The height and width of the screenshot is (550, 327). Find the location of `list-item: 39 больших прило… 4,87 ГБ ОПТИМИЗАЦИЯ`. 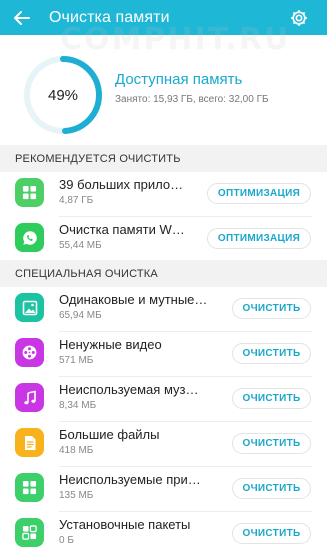

list-item: 39 больших прило… 4,87 ГБ ОПТИМИЗАЦИЯ is located at coordinates (163, 194).